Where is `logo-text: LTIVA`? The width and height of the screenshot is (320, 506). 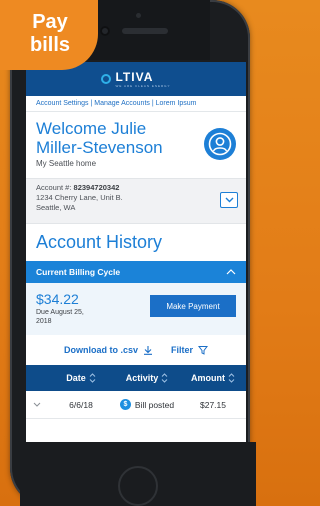 logo-text: LTIVA is located at coordinates (134, 77).